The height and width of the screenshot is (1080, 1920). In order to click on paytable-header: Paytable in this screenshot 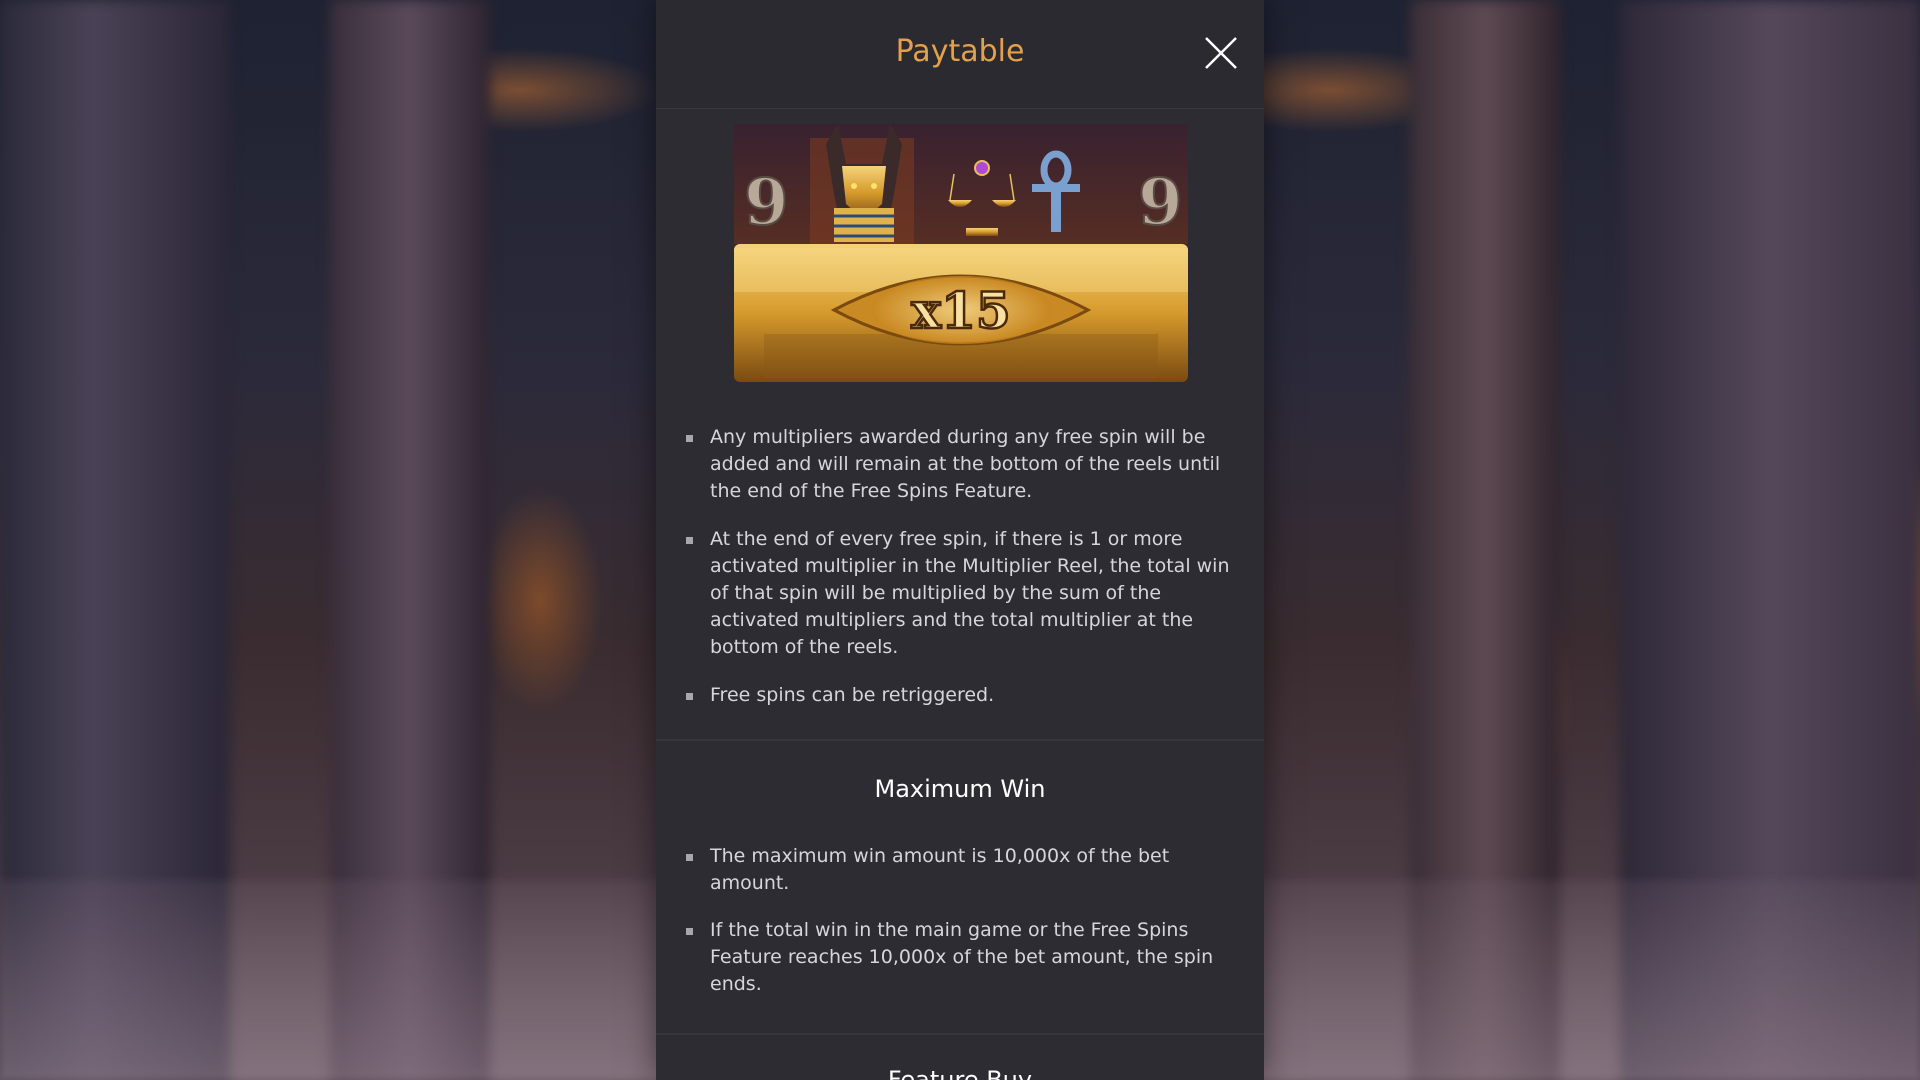, I will do `click(960, 54)`.